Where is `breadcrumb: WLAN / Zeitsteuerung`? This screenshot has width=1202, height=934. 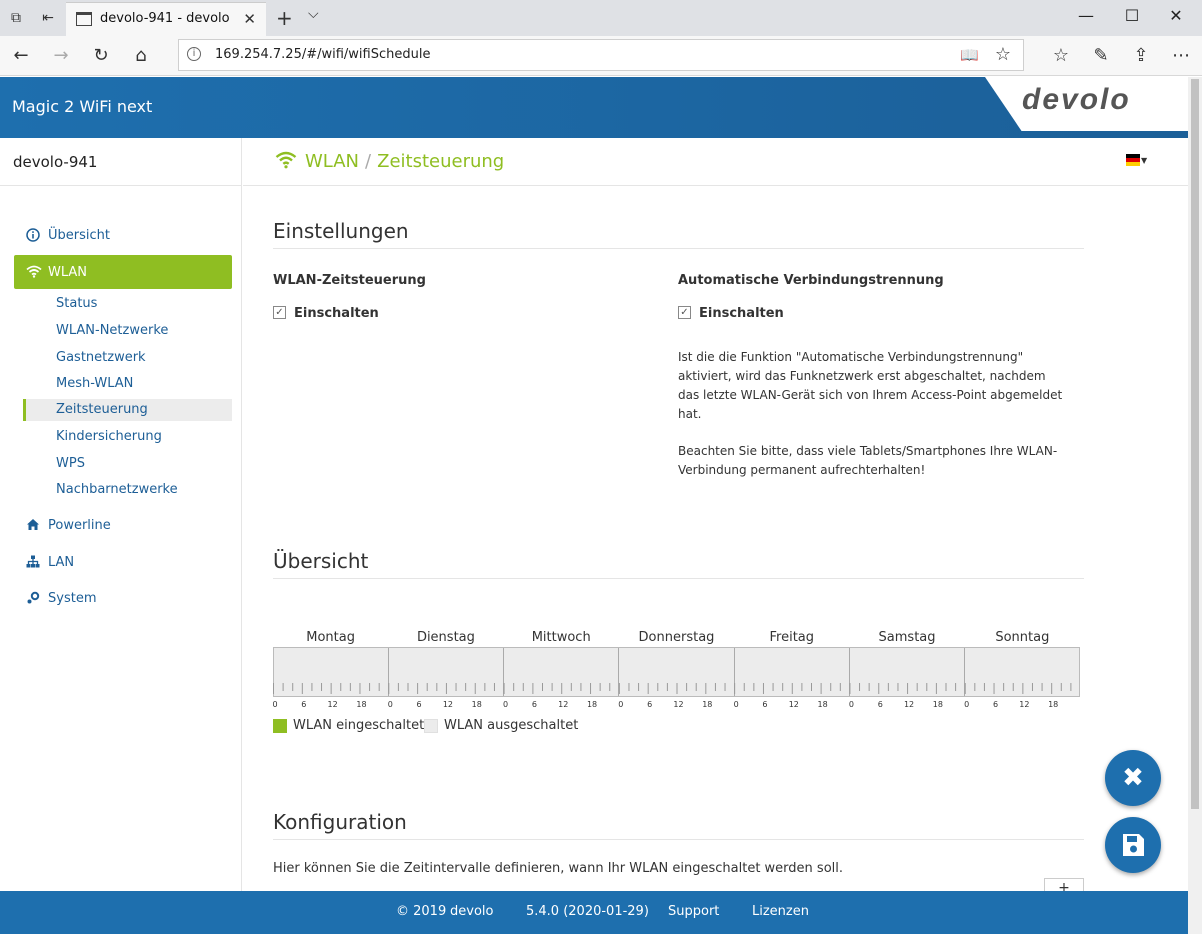 breadcrumb: WLAN / Zeitsteuerung is located at coordinates (404, 161).